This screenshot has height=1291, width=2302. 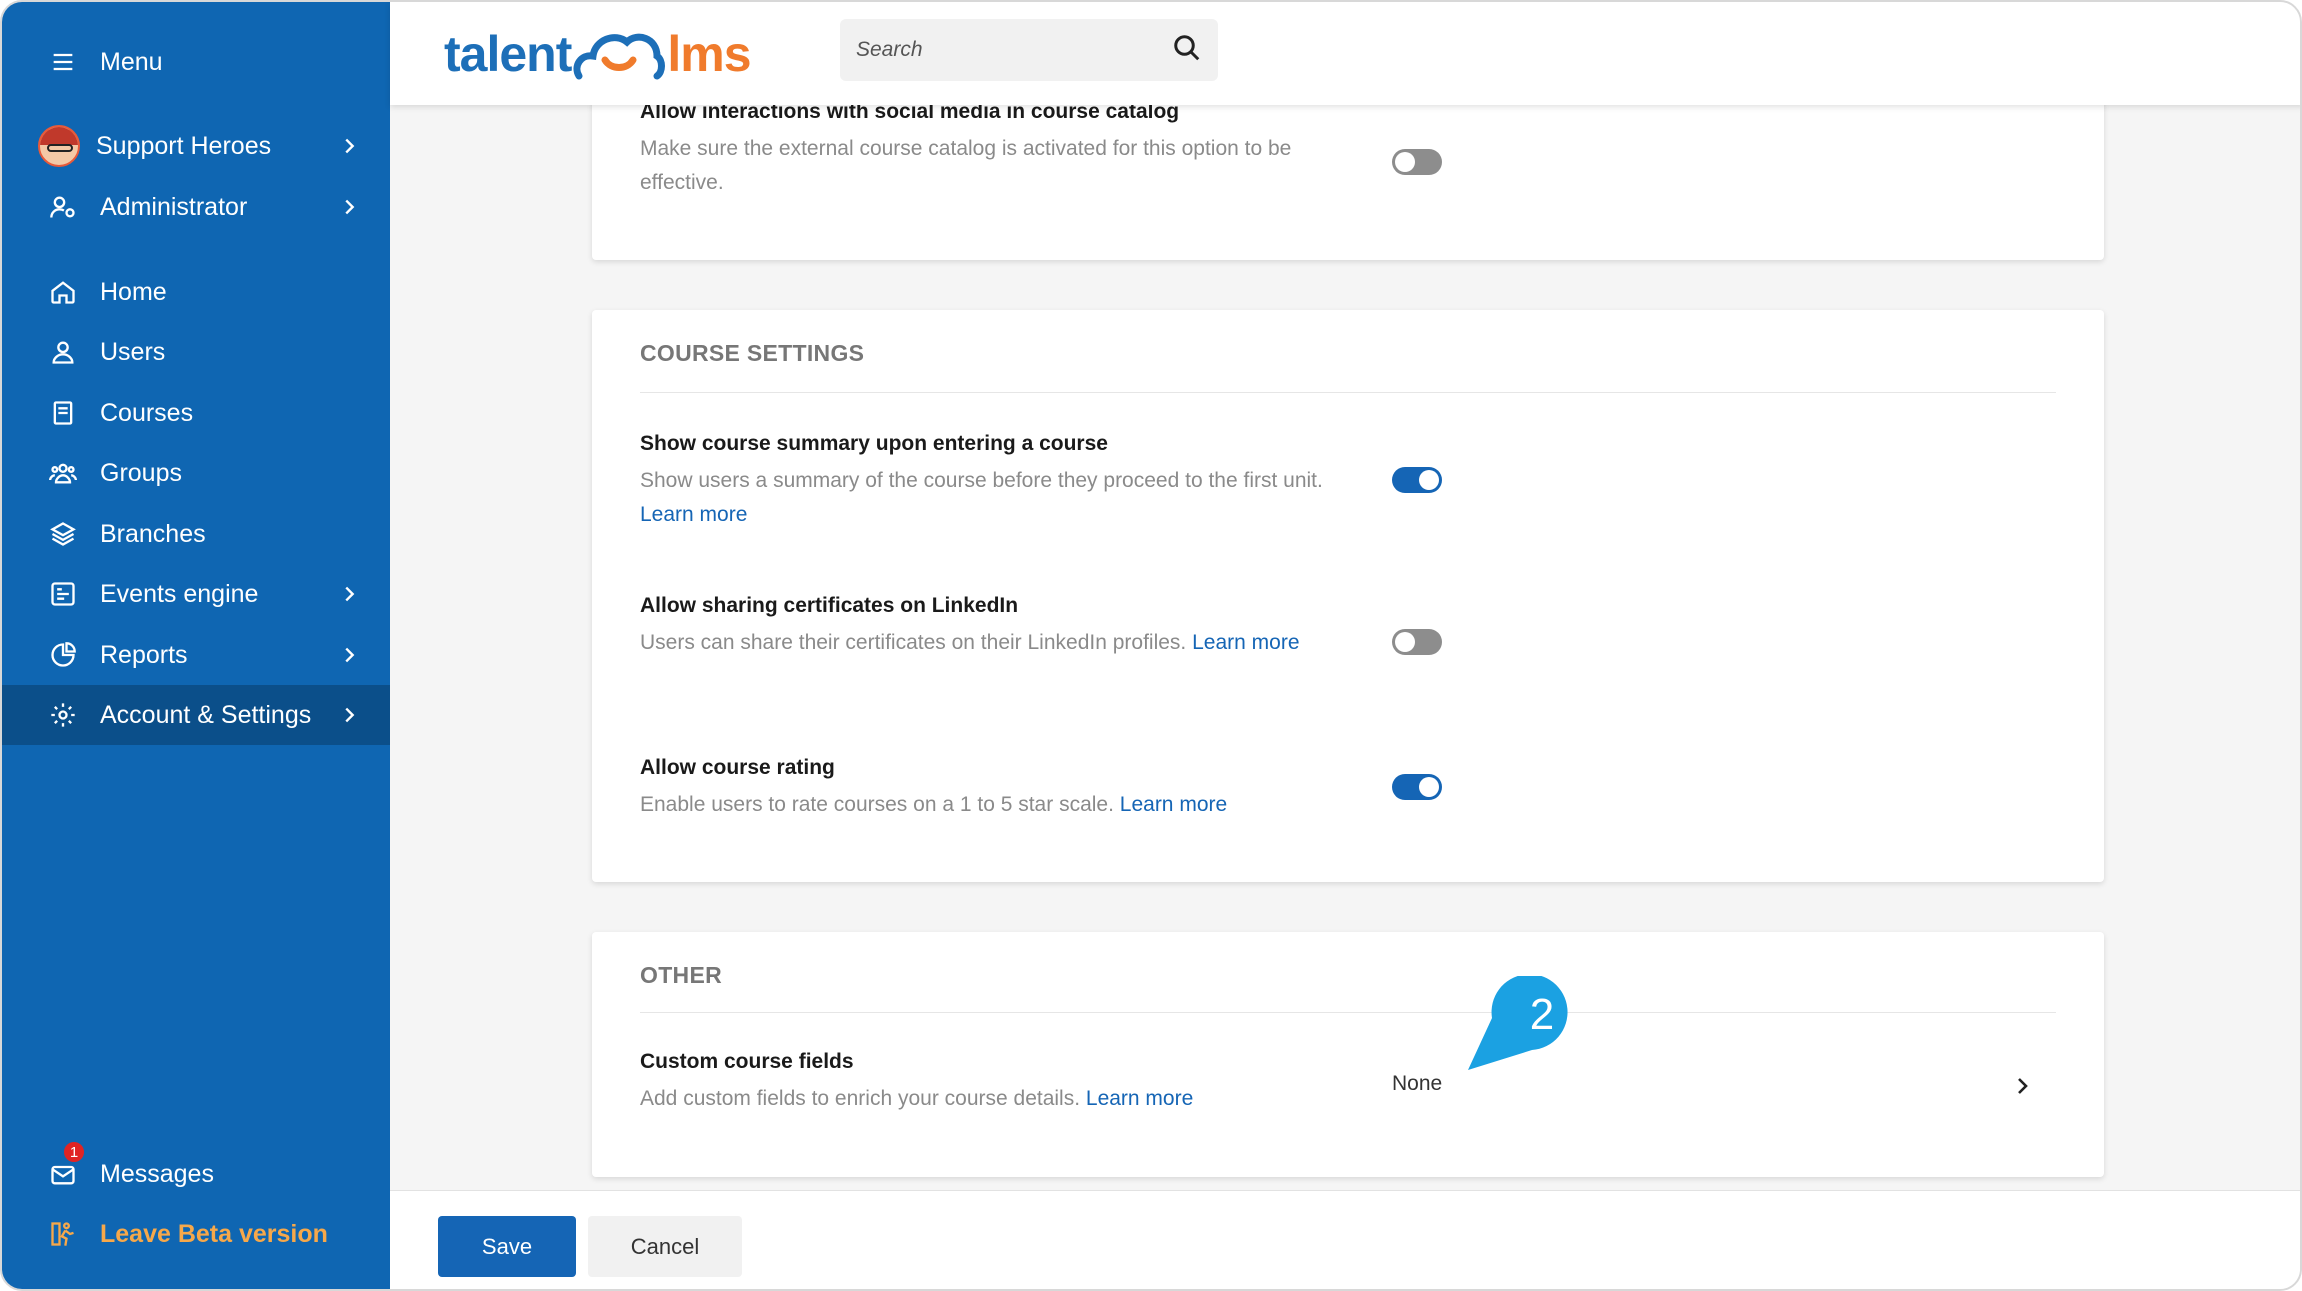 I want to click on sidebar-item-branches: Branches, so click(x=196, y=534).